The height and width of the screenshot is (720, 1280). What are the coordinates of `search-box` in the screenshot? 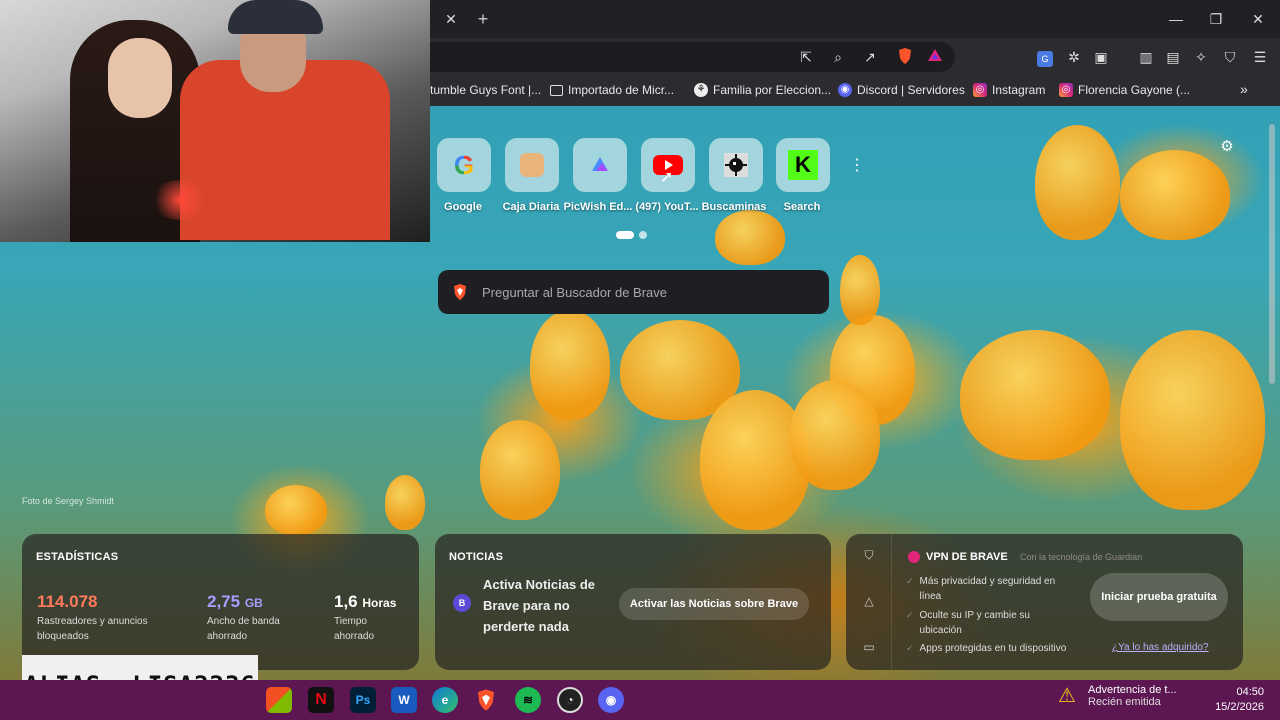 It's located at (633, 292).